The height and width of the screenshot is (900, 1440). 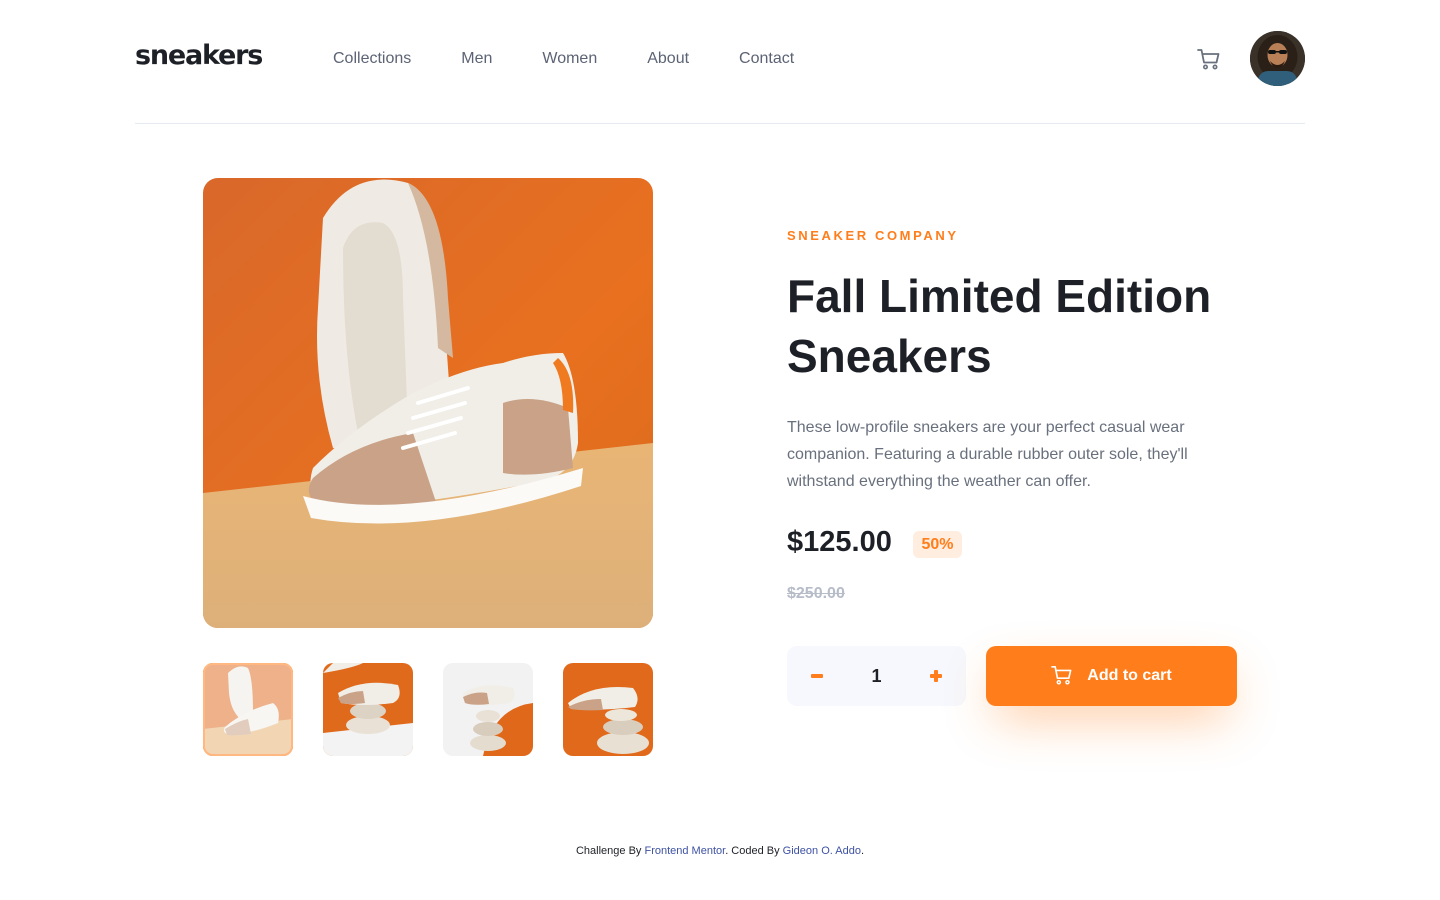 I want to click on thumbnail-row, so click(x=428, y=709).